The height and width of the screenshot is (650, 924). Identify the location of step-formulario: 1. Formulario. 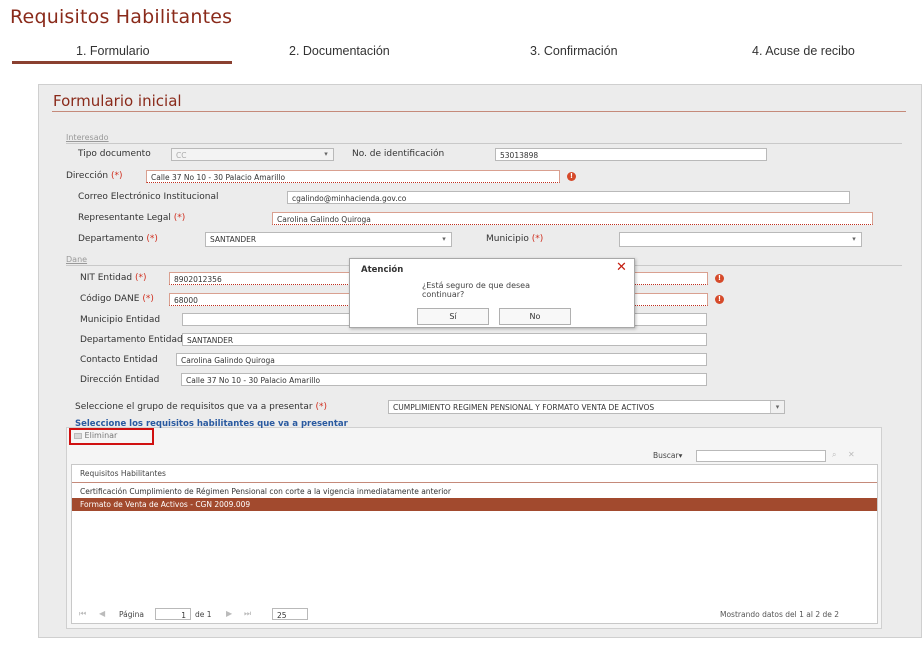
(113, 51).